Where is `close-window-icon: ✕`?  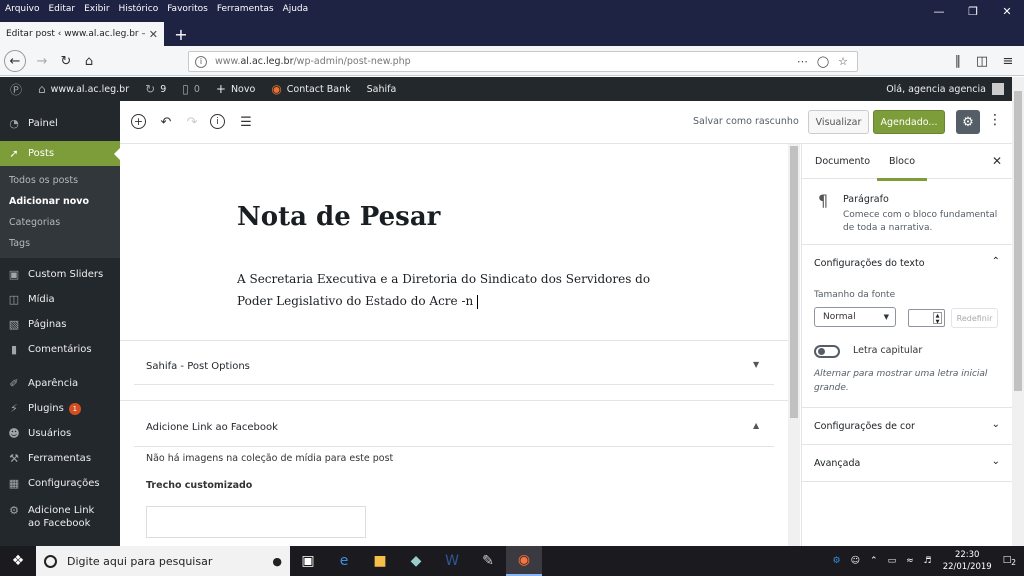
close-window-icon: ✕ is located at coordinates (1007, 11).